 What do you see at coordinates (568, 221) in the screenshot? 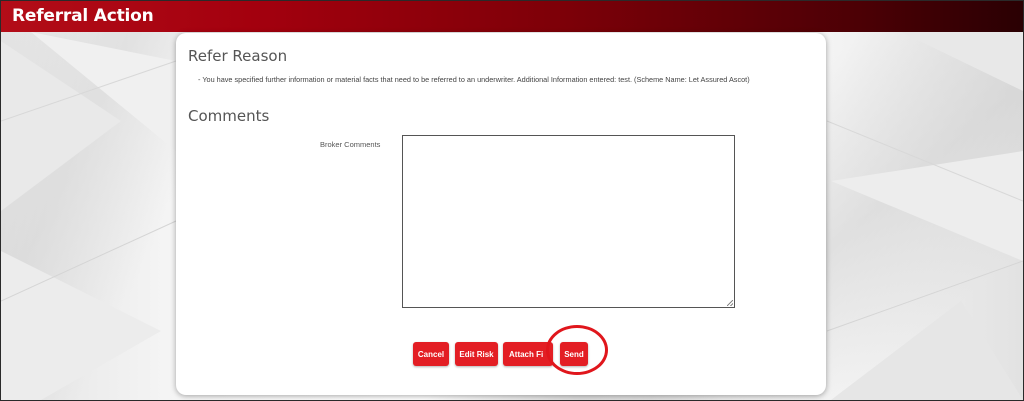
I see `broker-comments-textarea` at bounding box center [568, 221].